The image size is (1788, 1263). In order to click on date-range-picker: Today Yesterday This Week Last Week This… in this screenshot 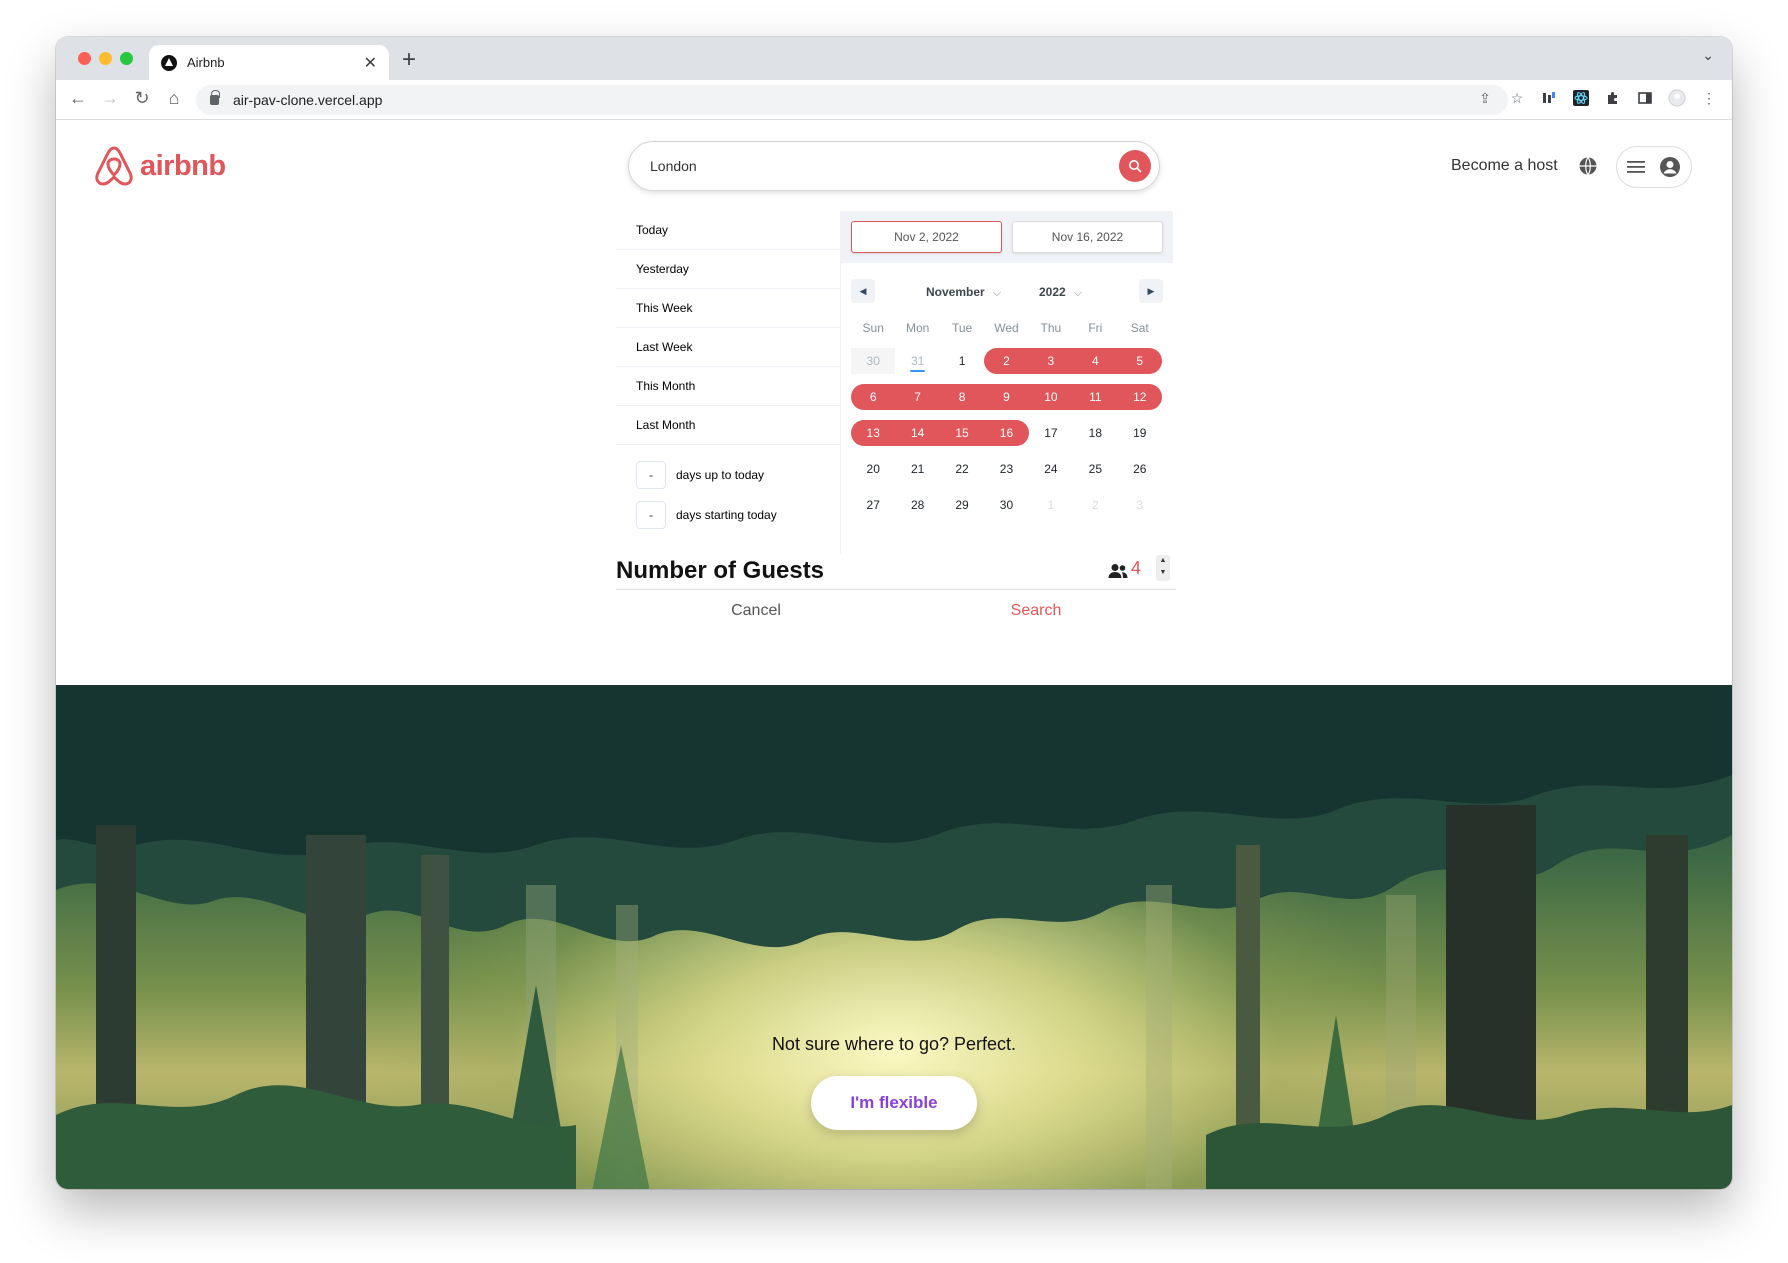, I will do `click(896, 382)`.